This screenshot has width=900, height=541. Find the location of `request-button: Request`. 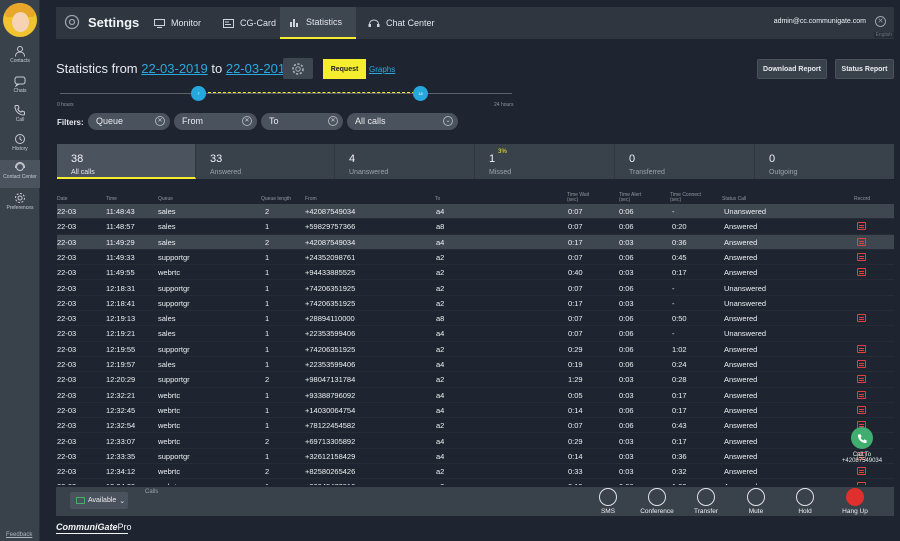

request-button: Request is located at coordinates (344, 69).